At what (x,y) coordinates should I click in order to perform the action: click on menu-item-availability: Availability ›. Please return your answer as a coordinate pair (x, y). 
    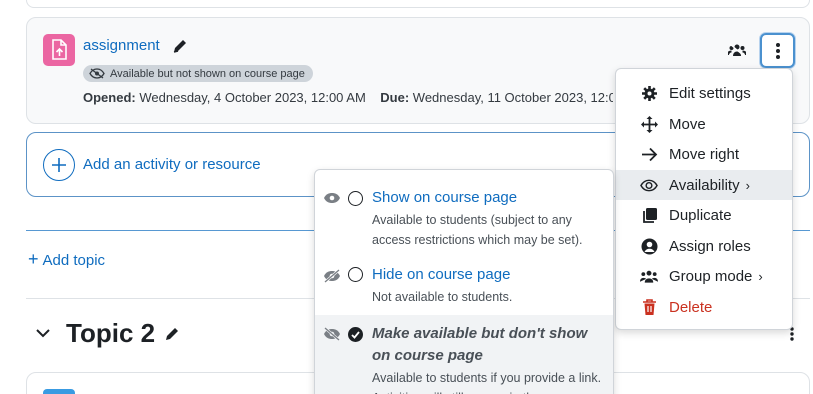
    Looking at the image, I should click on (704, 185).